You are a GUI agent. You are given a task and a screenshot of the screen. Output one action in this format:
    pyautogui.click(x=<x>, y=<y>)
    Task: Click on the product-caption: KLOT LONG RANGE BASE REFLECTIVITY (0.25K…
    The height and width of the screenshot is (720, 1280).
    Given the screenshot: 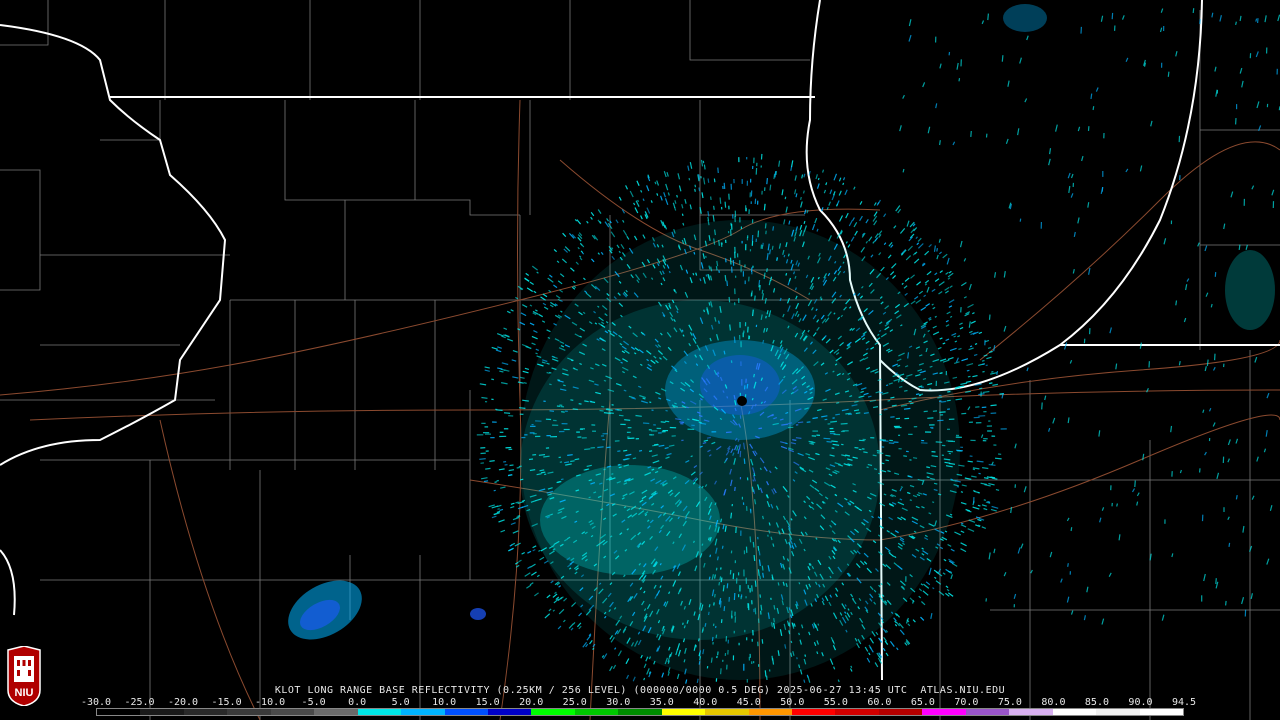 What is the action you would take?
    pyautogui.click(x=640, y=690)
    